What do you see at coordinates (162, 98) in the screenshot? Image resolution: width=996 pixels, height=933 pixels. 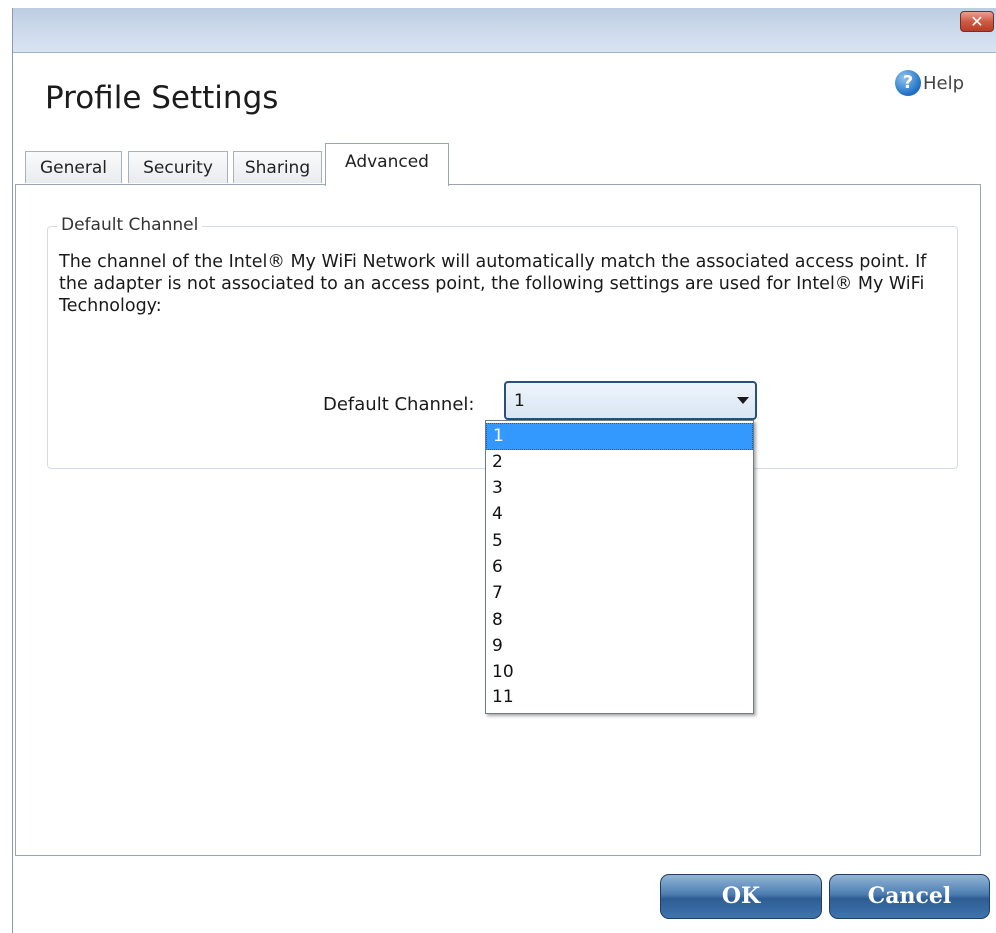 I see `page-title: Profile Settings` at bounding box center [162, 98].